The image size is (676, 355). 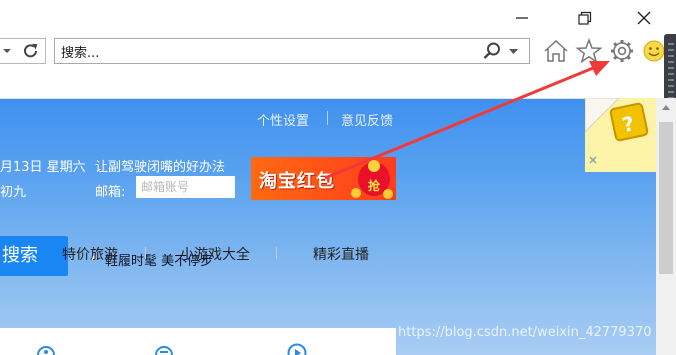 I want to click on close-icon, so click(x=644, y=18).